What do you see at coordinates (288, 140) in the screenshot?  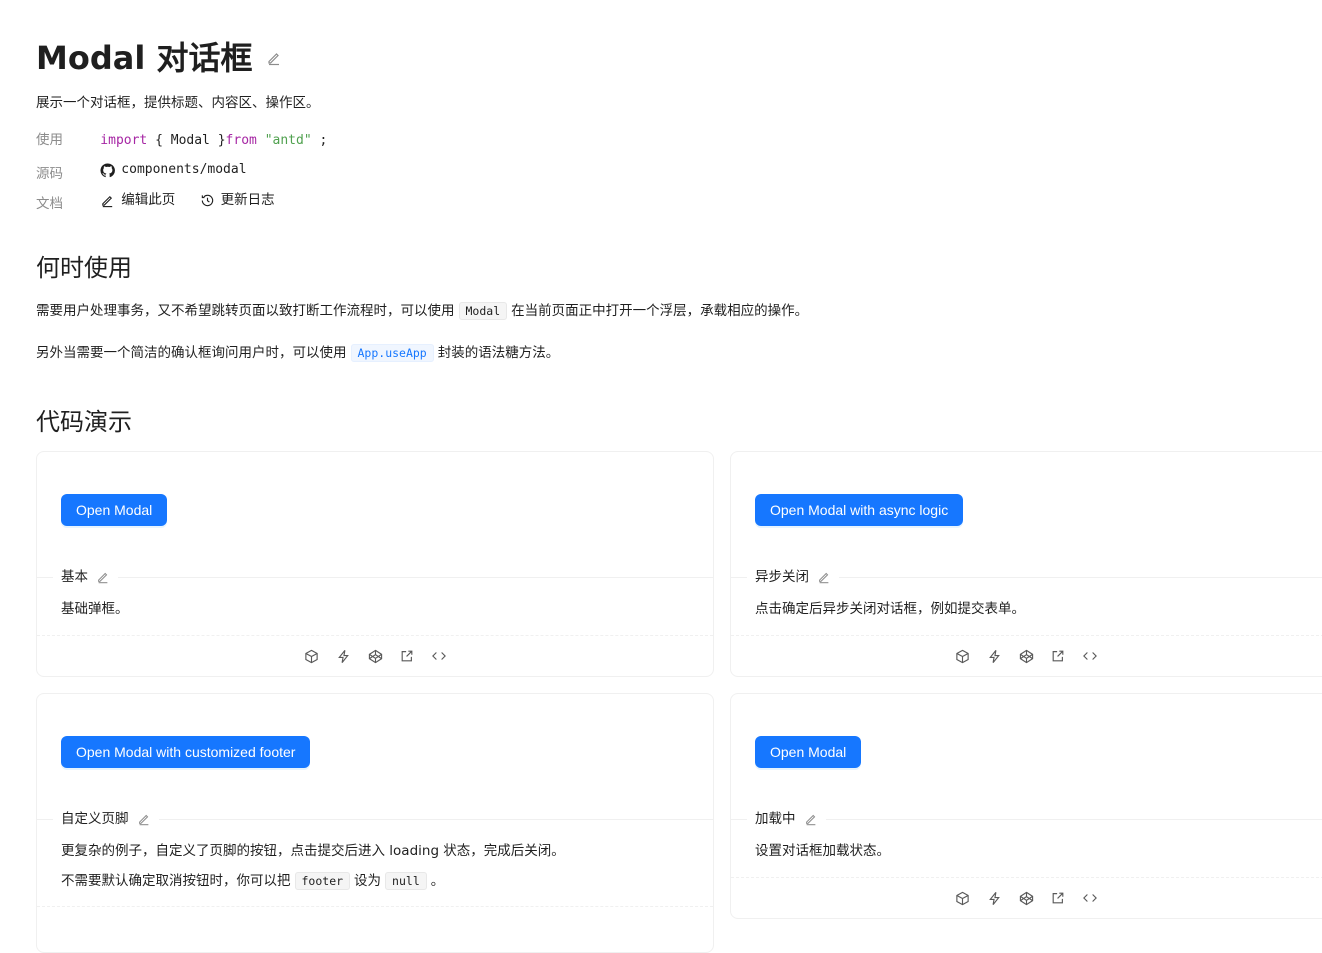 I see `code-string-source: "antd"` at bounding box center [288, 140].